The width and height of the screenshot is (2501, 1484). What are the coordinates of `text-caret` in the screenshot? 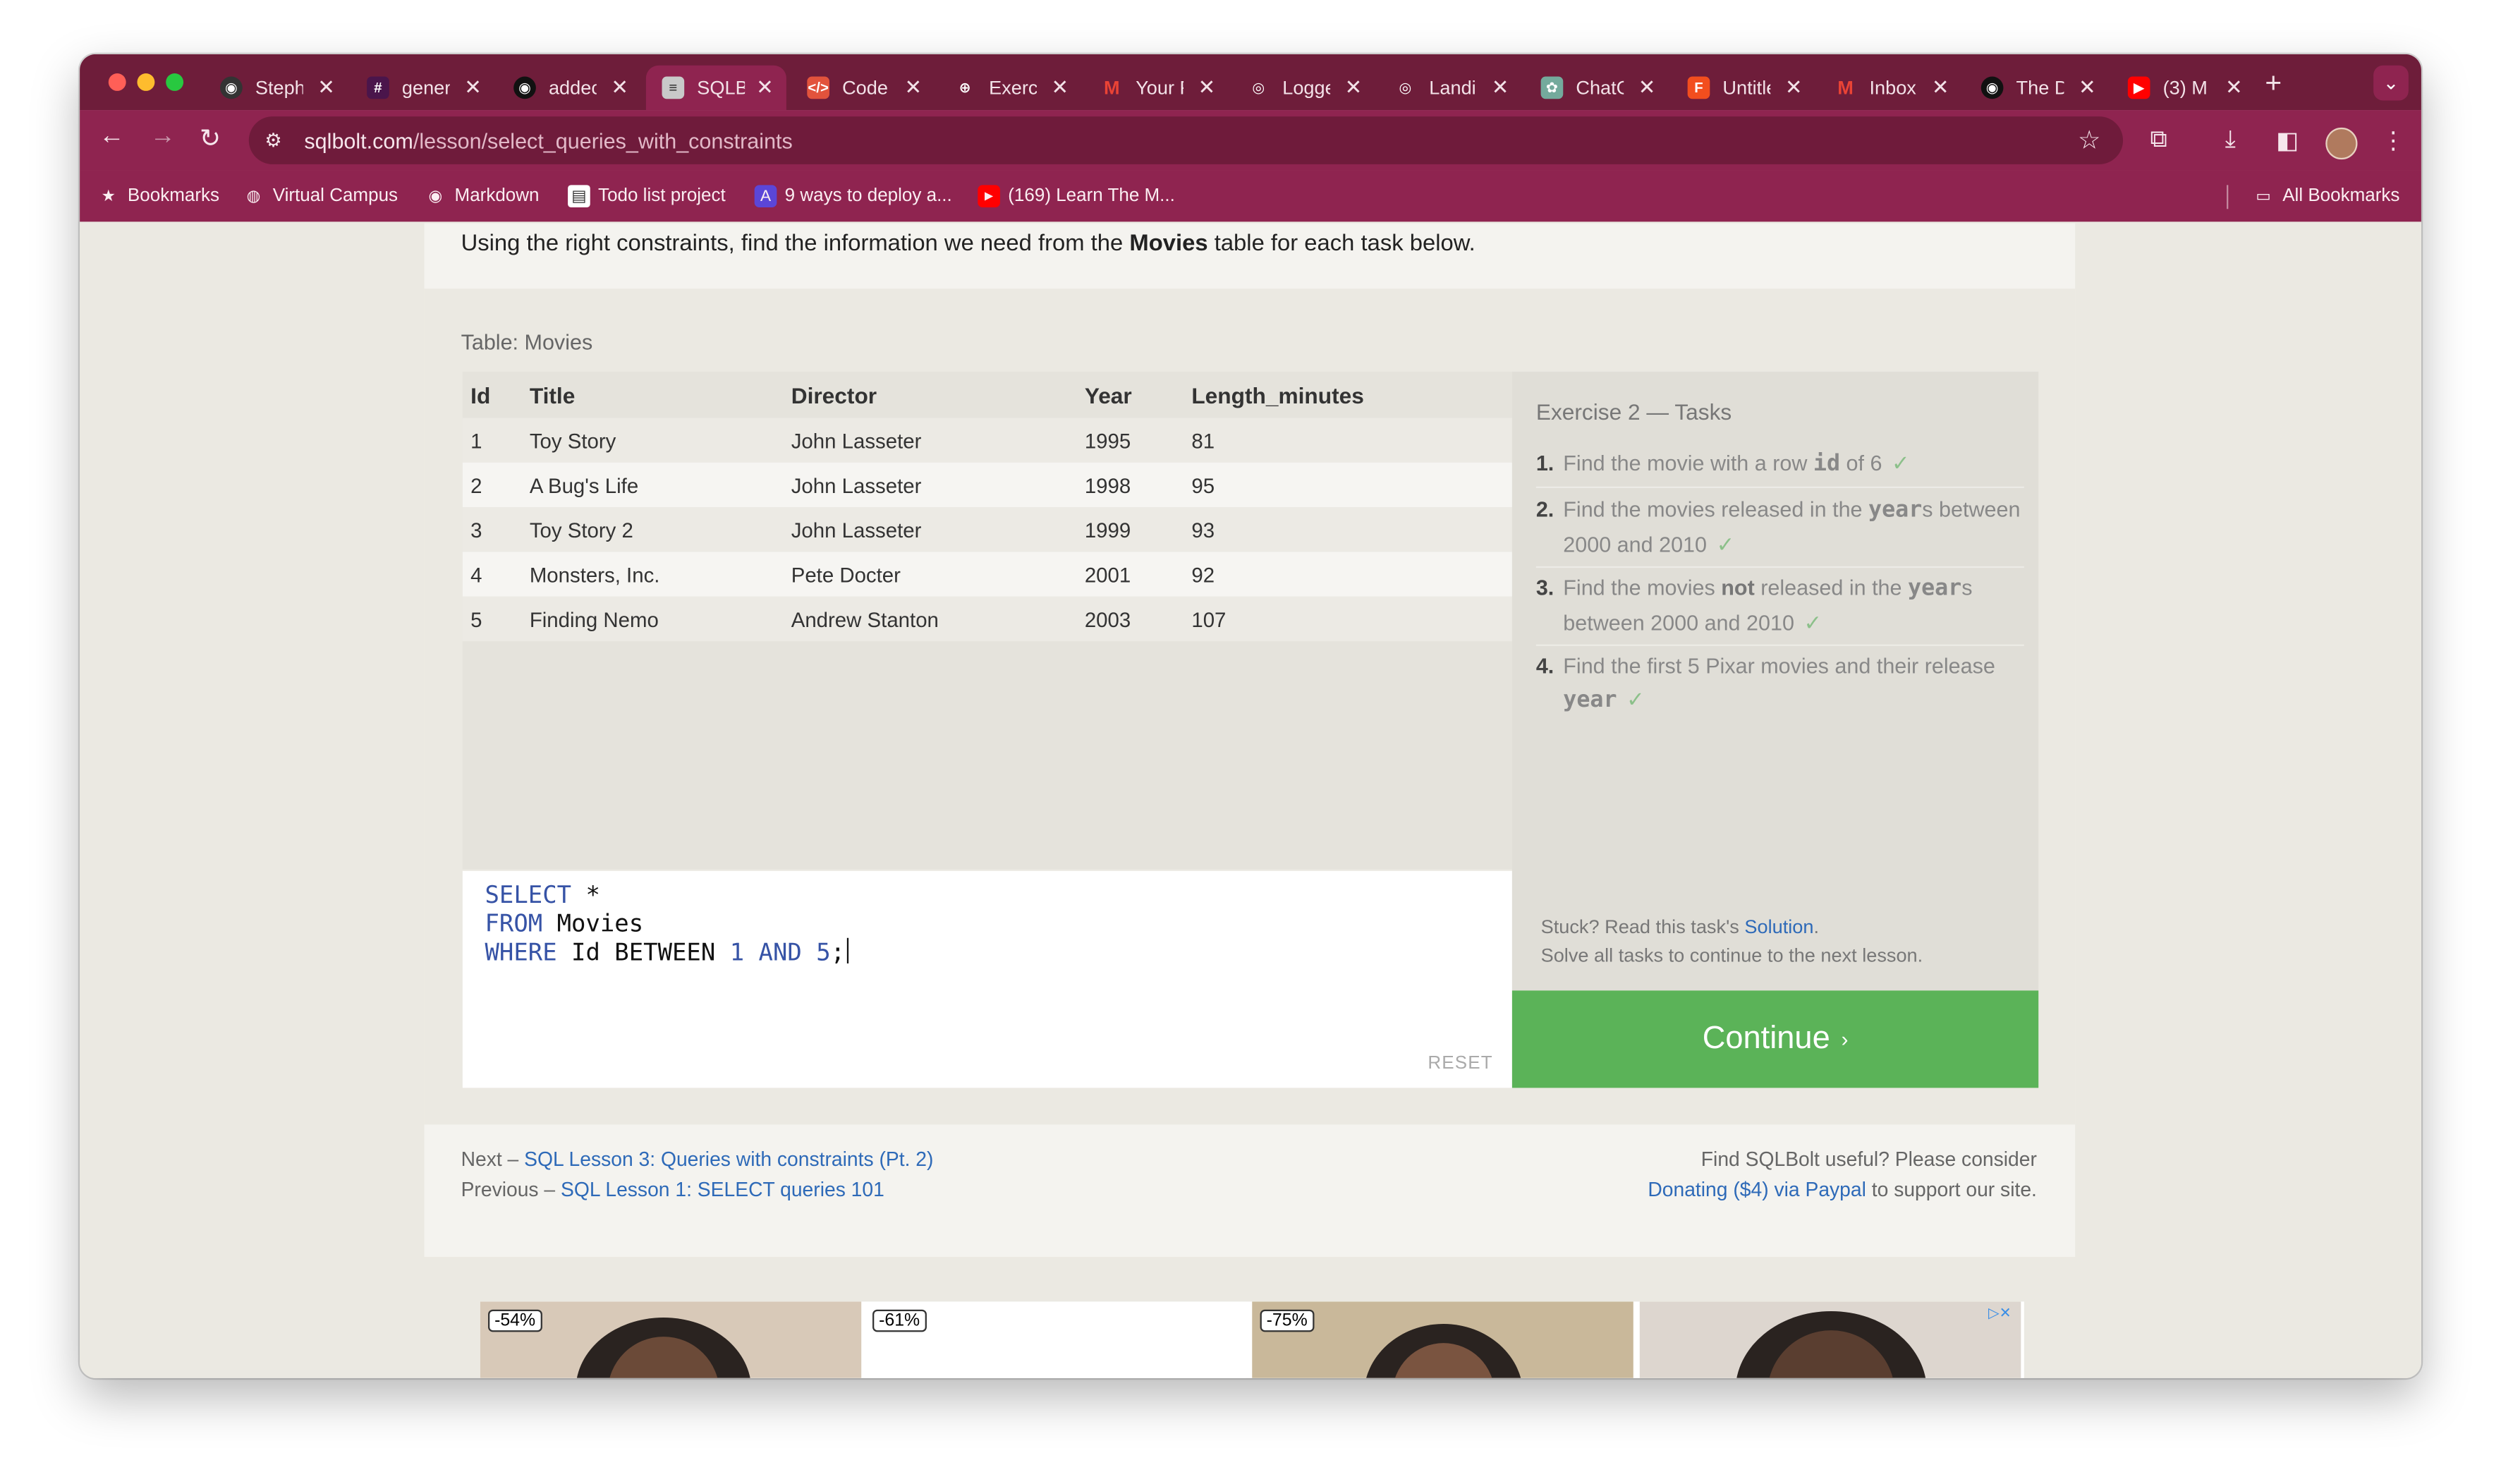 It's located at (847, 950).